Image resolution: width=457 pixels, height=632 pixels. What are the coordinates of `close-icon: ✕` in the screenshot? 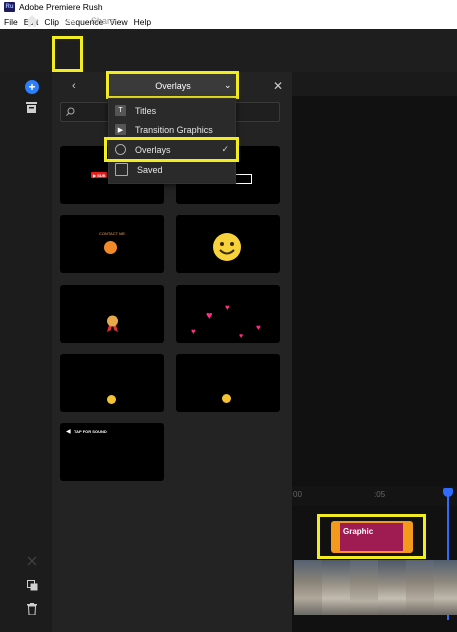 It's located at (278, 86).